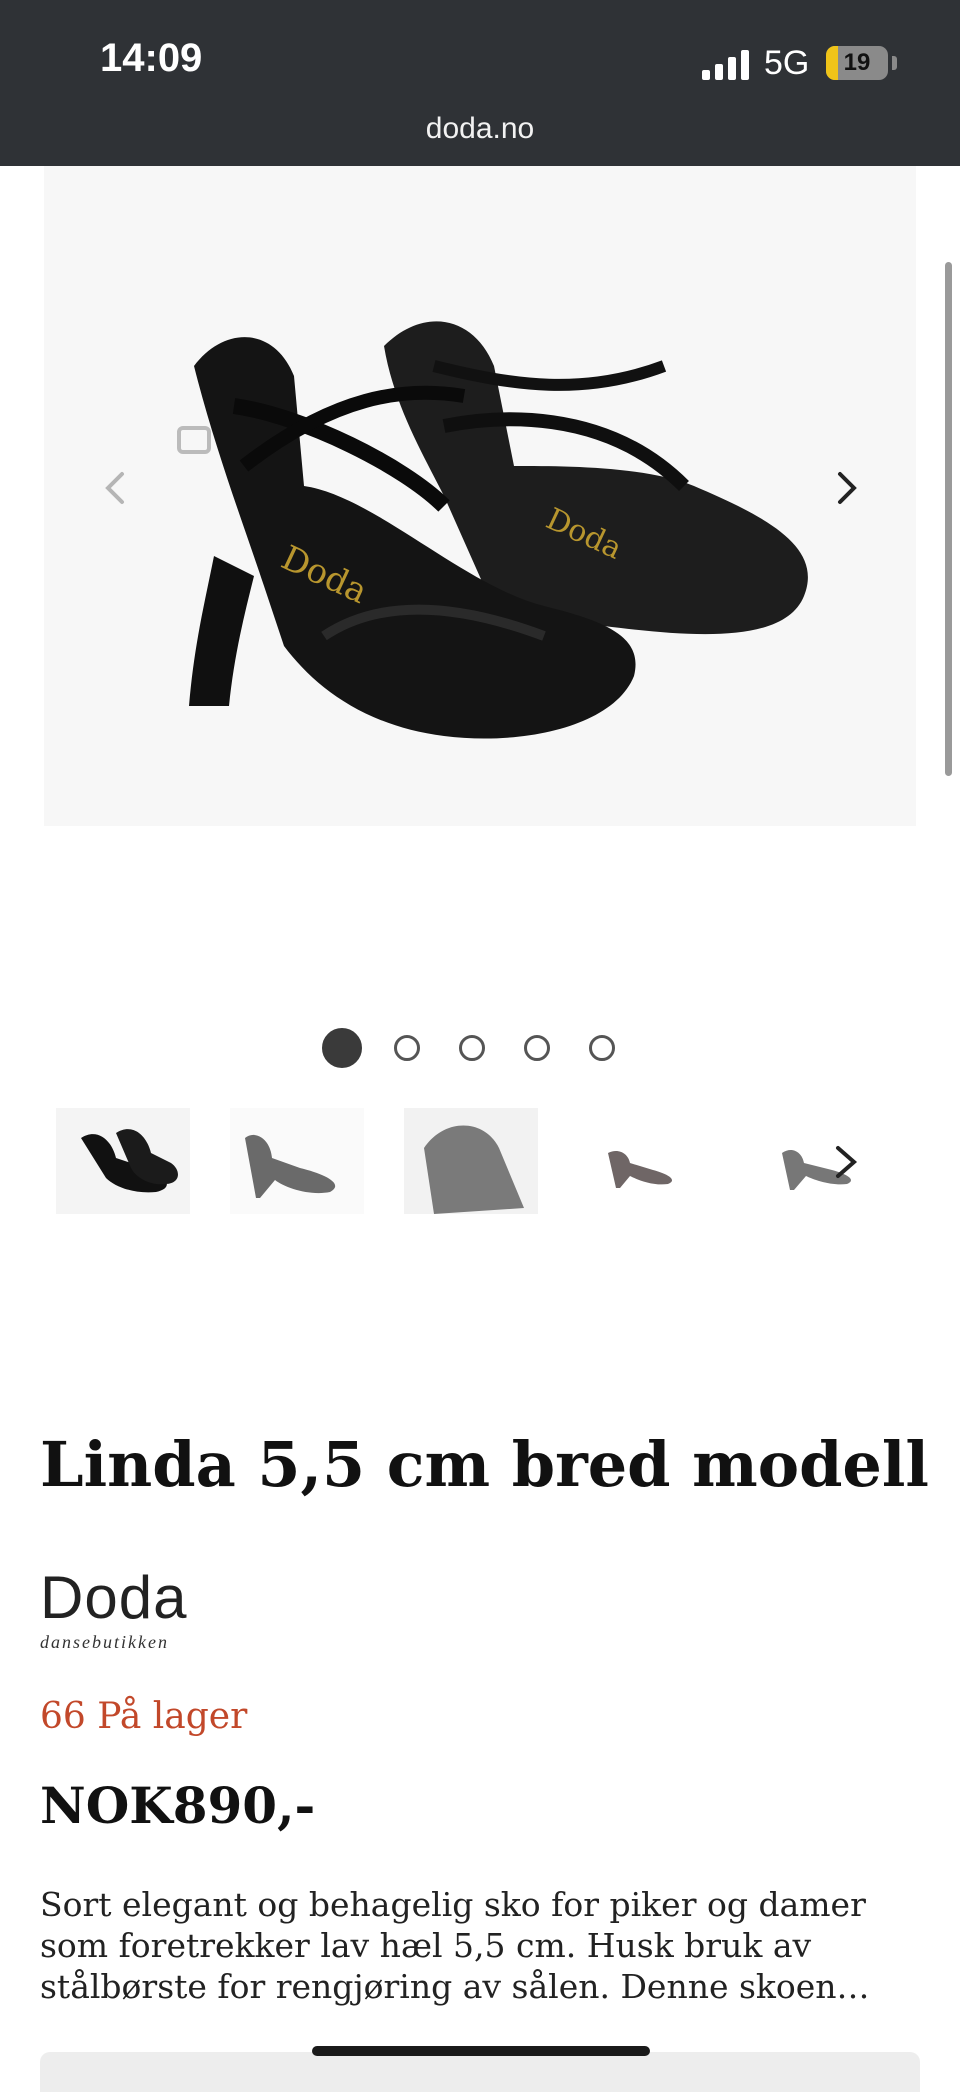 This screenshot has width=960, height=2092. I want to click on carousel-dots, so click(488, 1048).